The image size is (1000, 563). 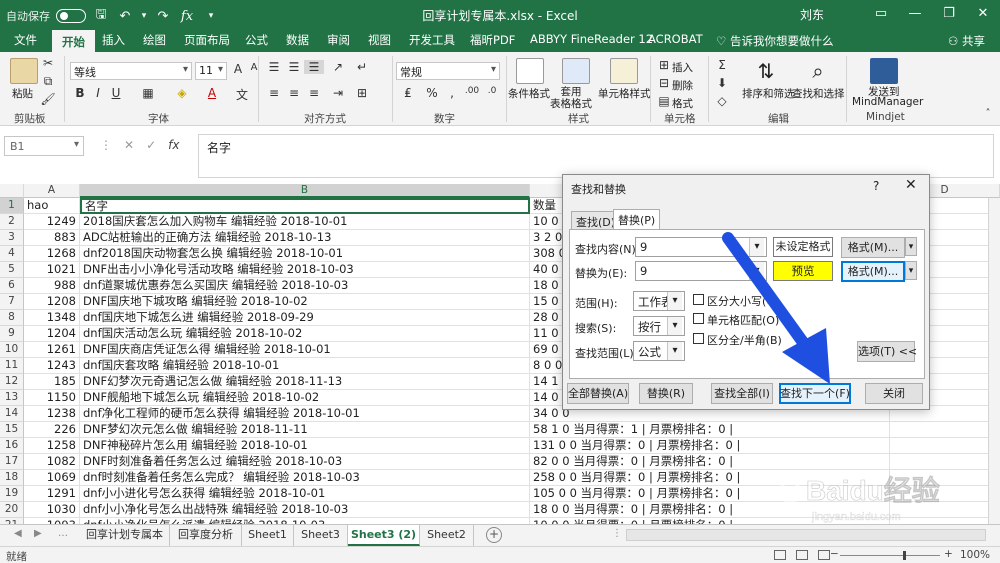 What do you see at coordinates (576, 71) in the screenshot?
I see `format-as-table-icon` at bounding box center [576, 71].